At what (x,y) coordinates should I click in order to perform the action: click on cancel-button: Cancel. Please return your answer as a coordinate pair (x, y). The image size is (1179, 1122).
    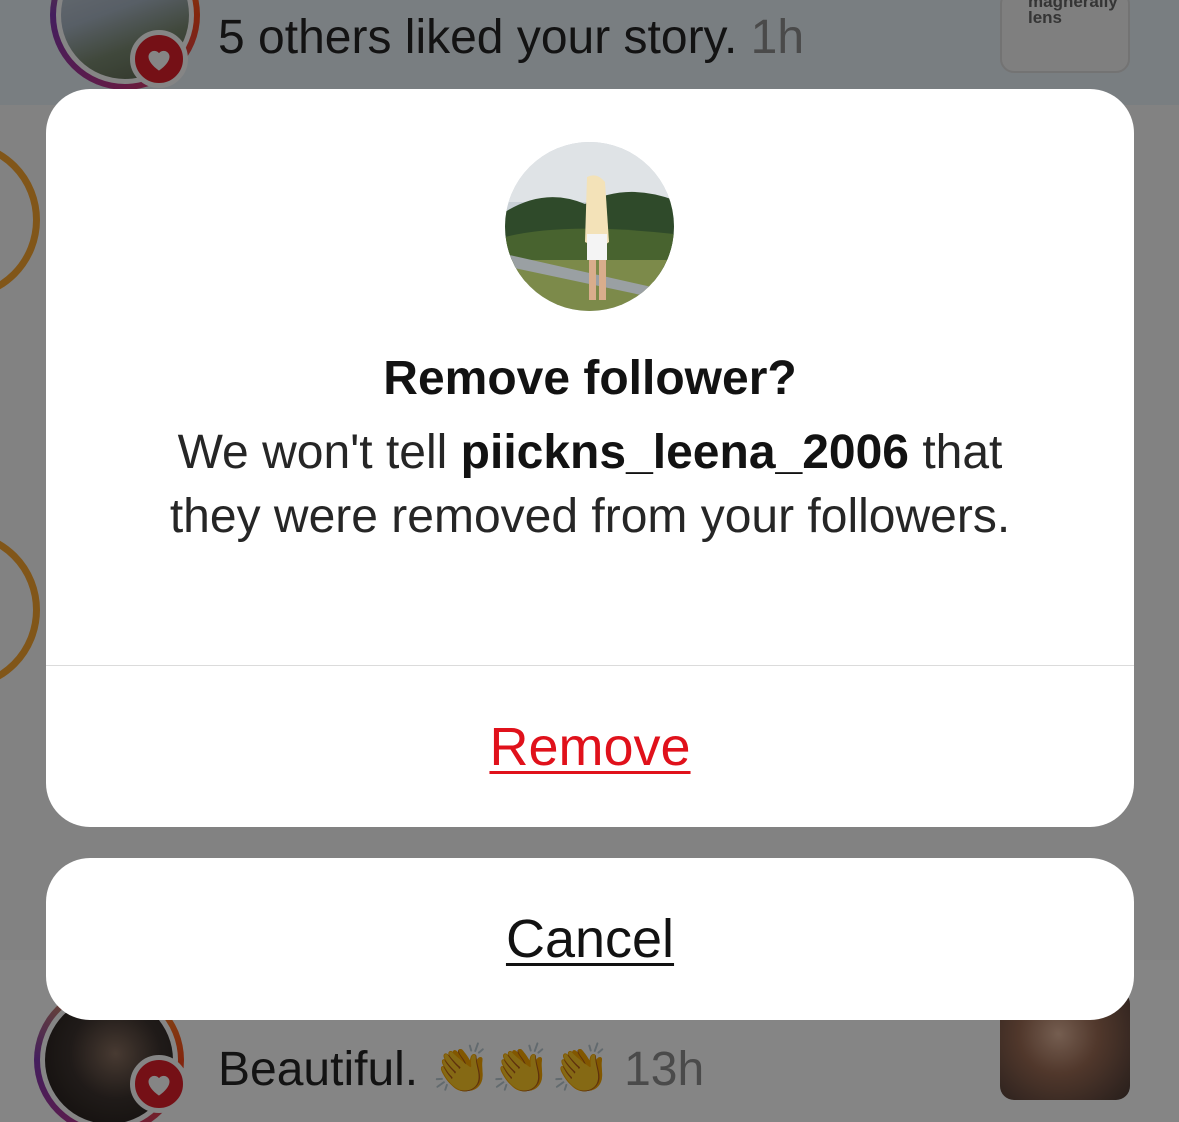
    Looking at the image, I should click on (590, 939).